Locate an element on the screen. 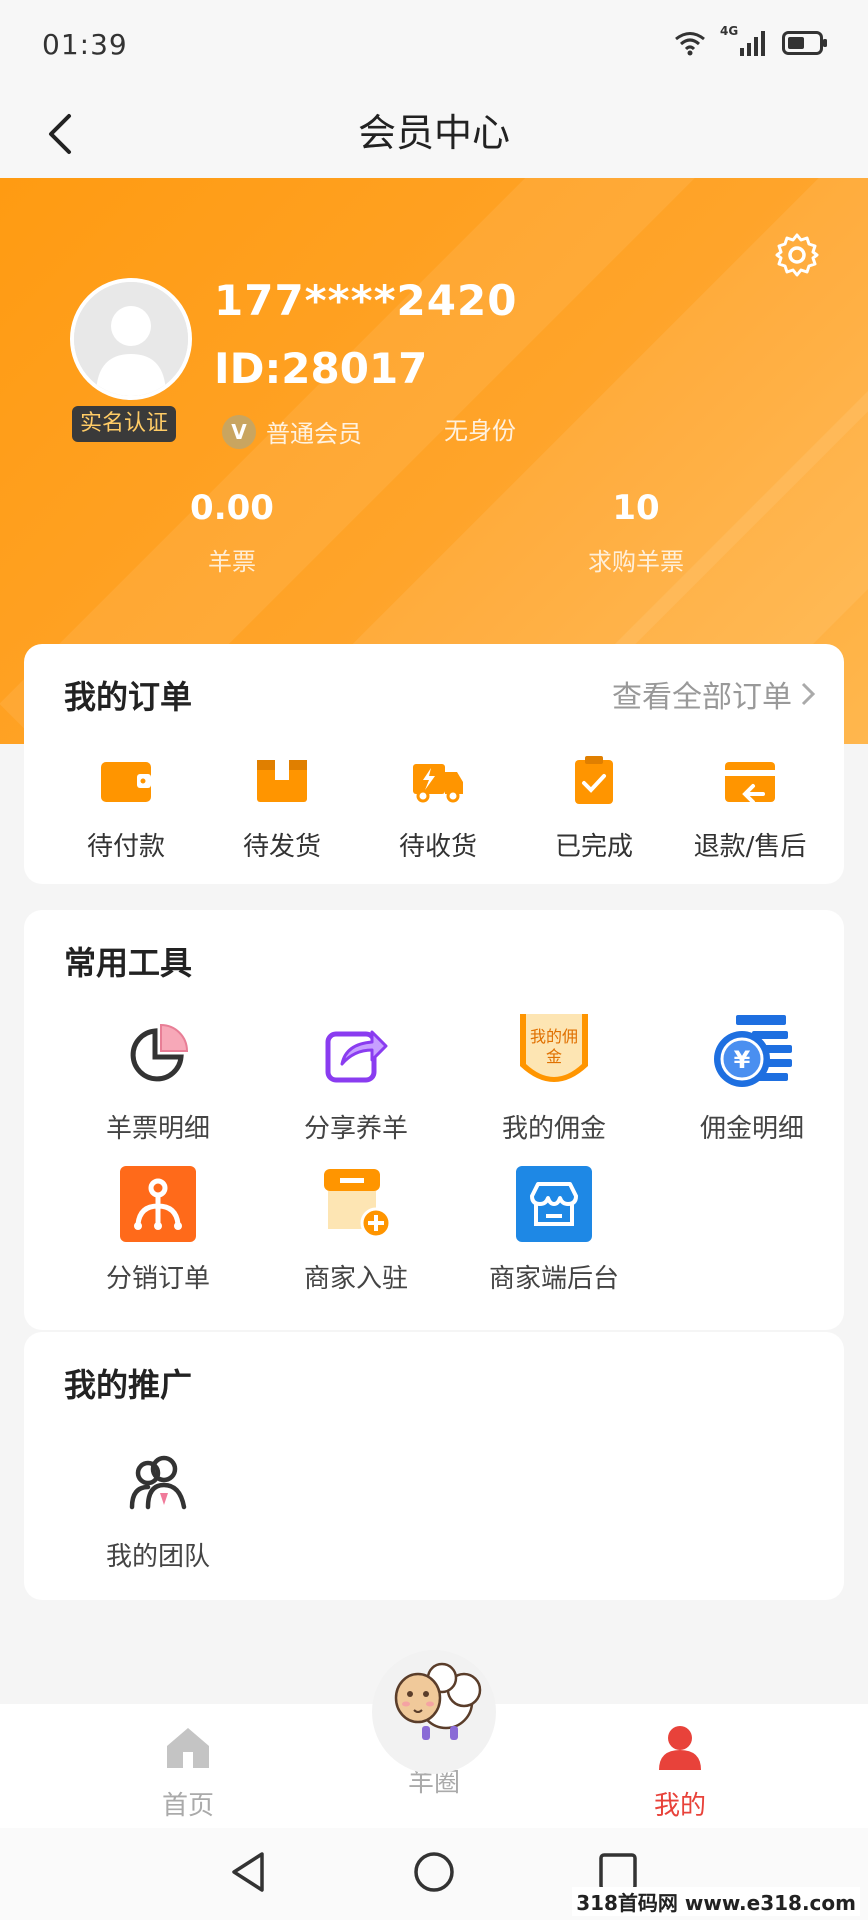 The width and height of the screenshot is (868, 1920). nav-bar: 会员中心 is located at coordinates (434, 134).